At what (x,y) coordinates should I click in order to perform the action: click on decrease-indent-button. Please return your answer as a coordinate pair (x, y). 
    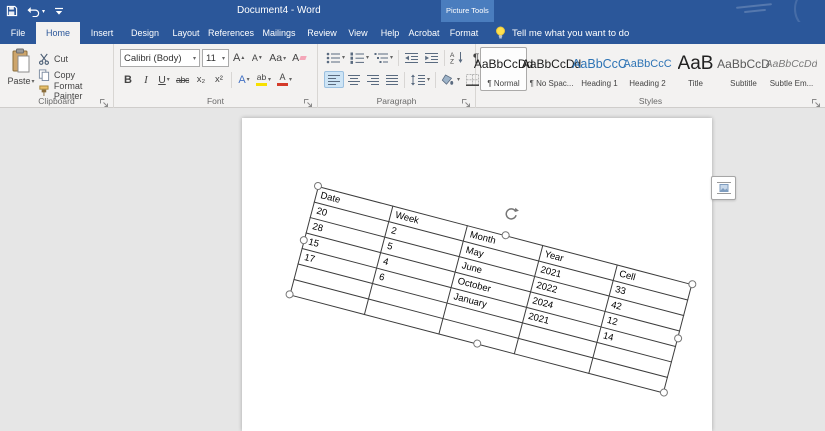
    Looking at the image, I should click on (411, 57).